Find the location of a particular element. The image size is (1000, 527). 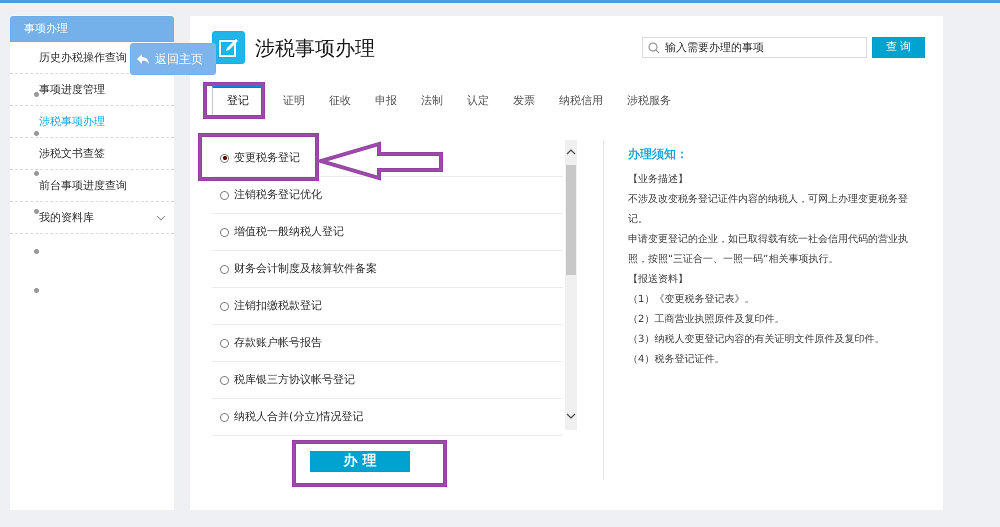

notice-text: 【业务描述】 is located at coordinates (658, 179).